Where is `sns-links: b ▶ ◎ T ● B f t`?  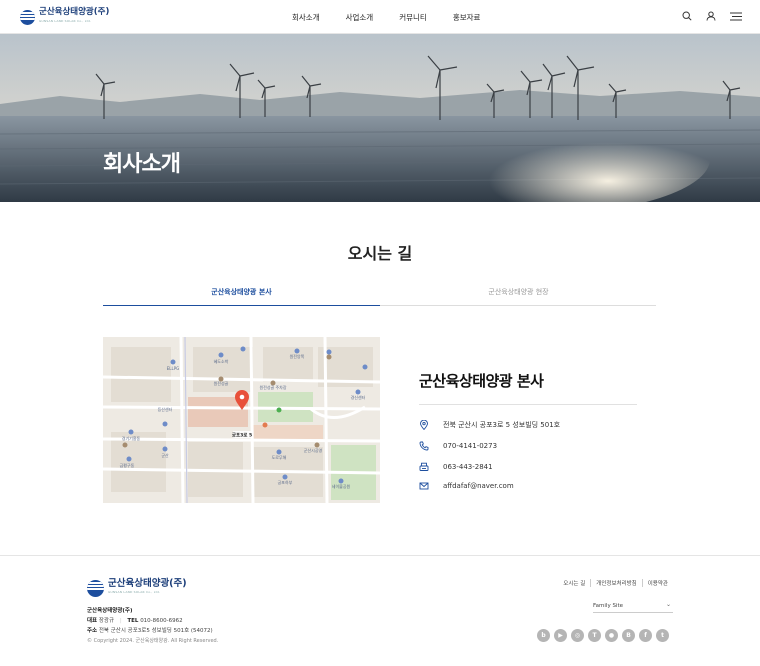
sns-links: b ▶ ◎ T ● B f t is located at coordinates (603, 635).